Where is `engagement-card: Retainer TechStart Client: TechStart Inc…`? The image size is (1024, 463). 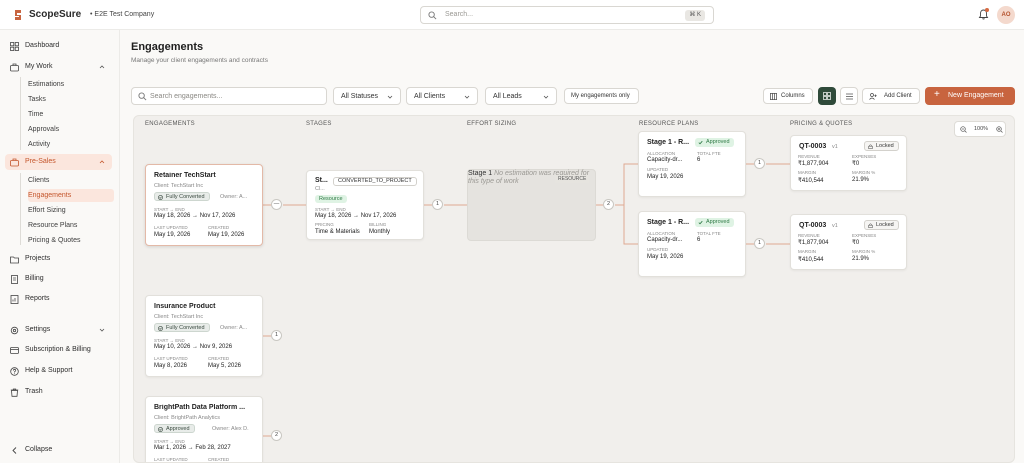
engagement-card: Retainer TechStart Client: TechStart Inc… is located at coordinates (204, 205).